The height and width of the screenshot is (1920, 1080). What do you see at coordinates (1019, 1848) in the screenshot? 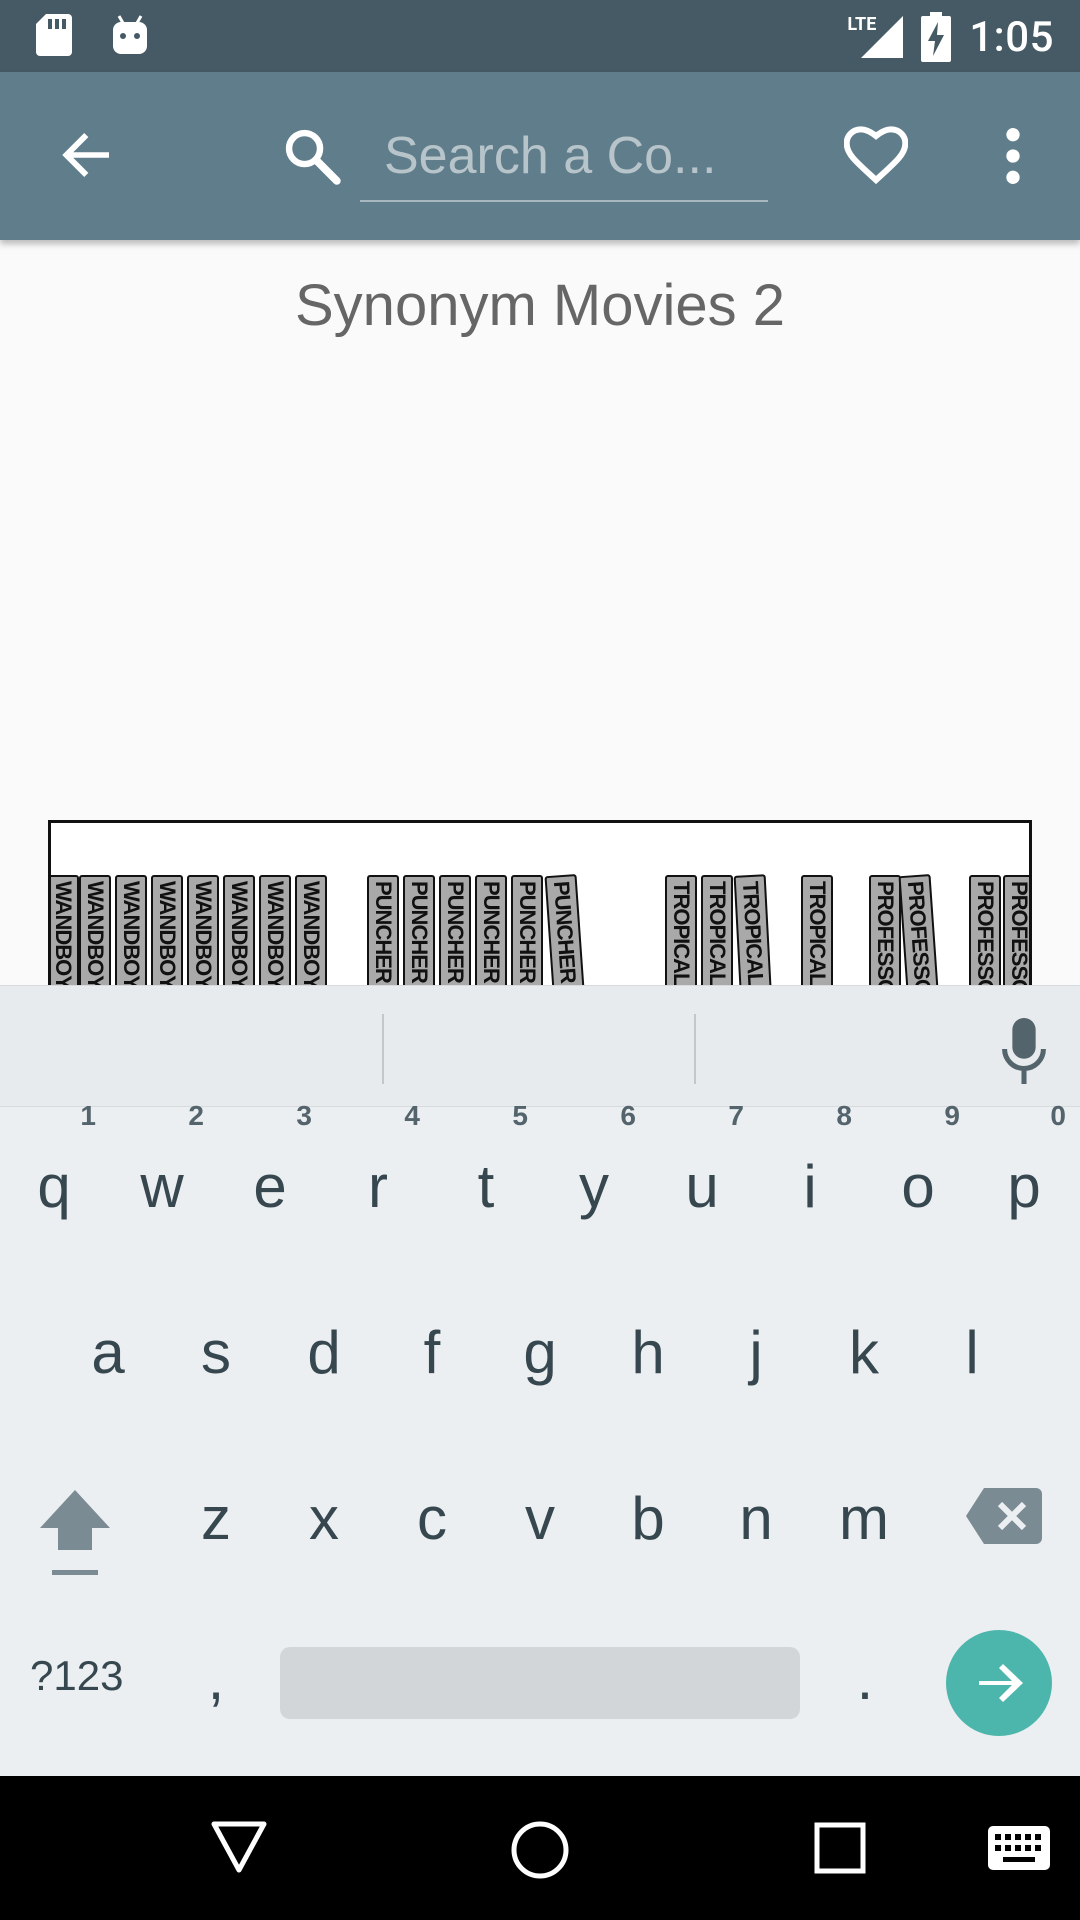
I see `keyboard-switch-icon` at bounding box center [1019, 1848].